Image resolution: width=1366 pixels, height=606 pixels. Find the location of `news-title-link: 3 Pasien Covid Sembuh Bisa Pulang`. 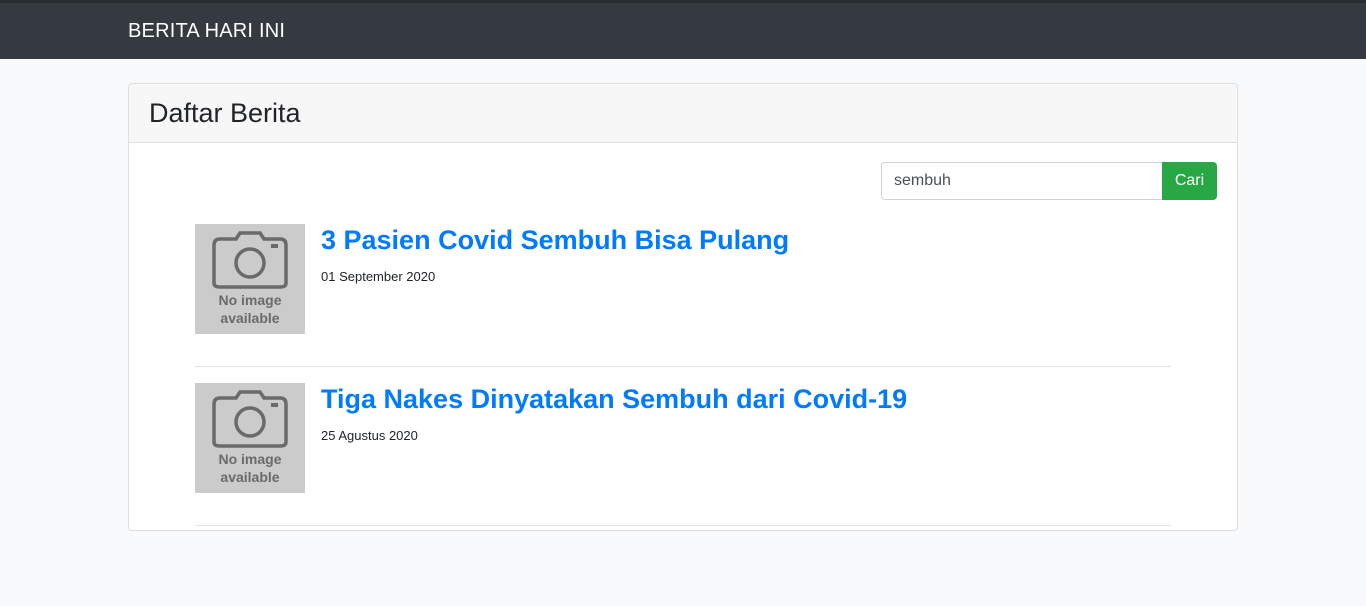

news-title-link: 3 Pasien Covid Sembuh Bisa Pulang is located at coordinates (555, 240).